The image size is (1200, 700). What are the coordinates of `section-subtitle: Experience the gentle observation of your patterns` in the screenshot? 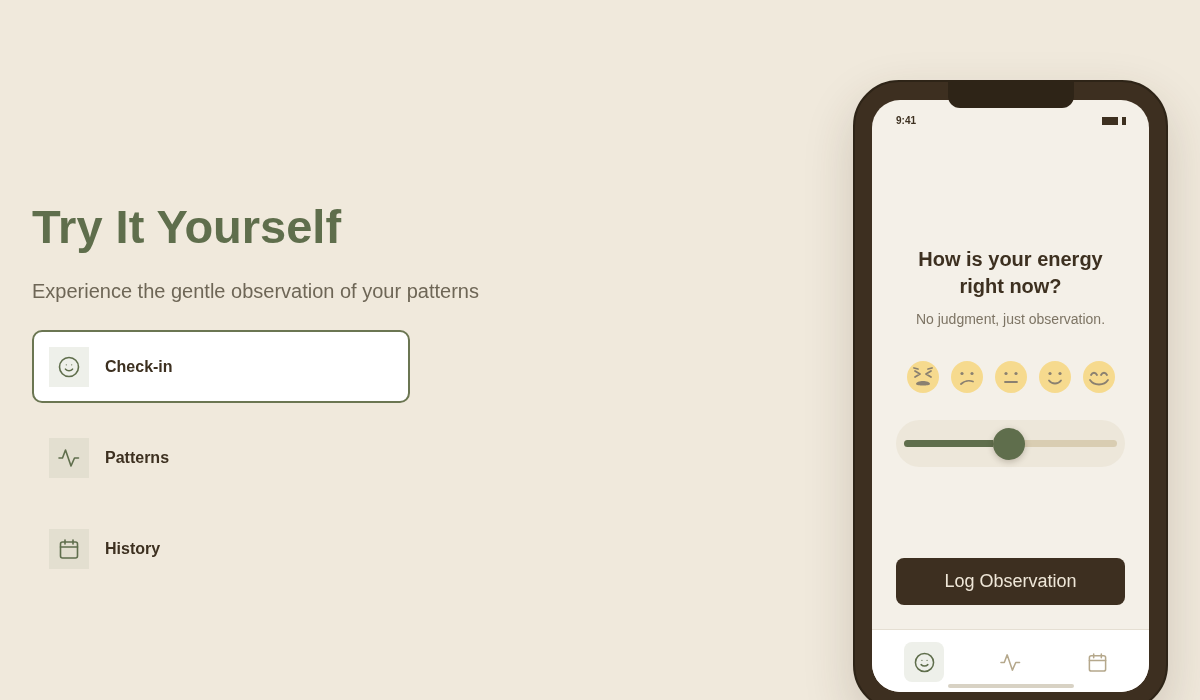 It's located at (256, 291).